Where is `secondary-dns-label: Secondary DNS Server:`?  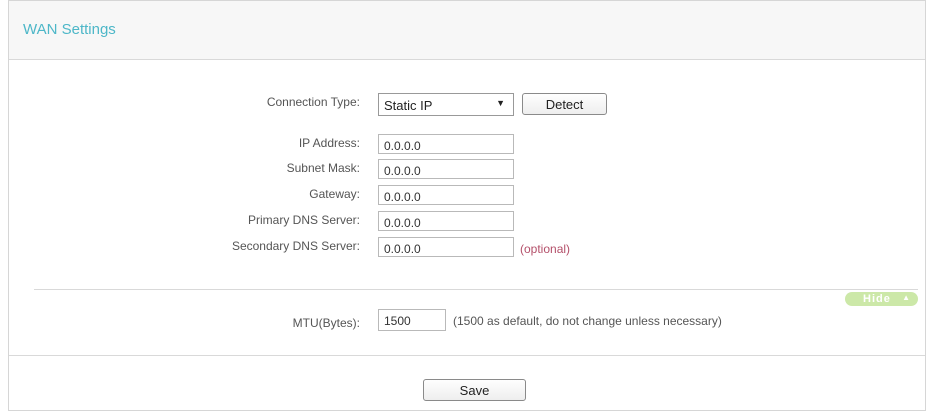
secondary-dns-label: Secondary DNS Server: is located at coordinates (295, 246).